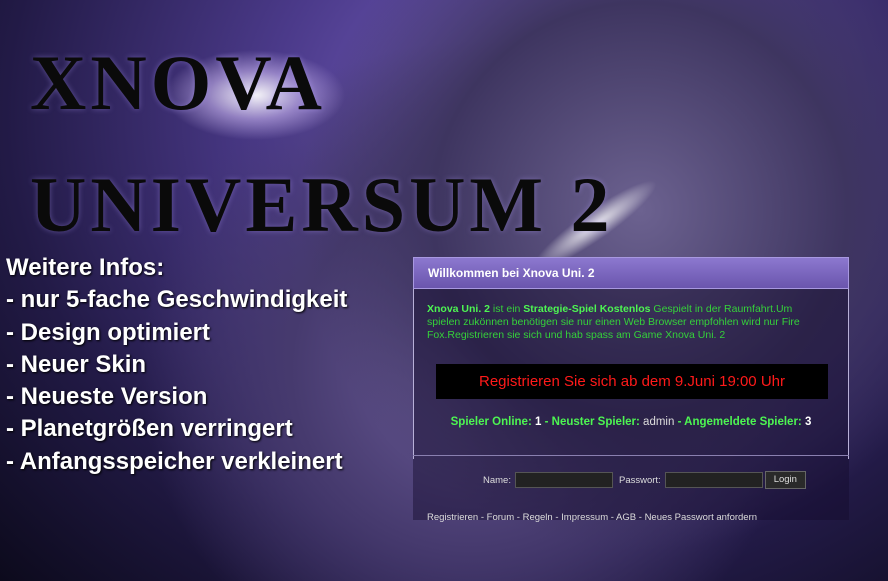  What do you see at coordinates (149, 429) in the screenshot?
I see `info-item: - Planetgrößen verringert` at bounding box center [149, 429].